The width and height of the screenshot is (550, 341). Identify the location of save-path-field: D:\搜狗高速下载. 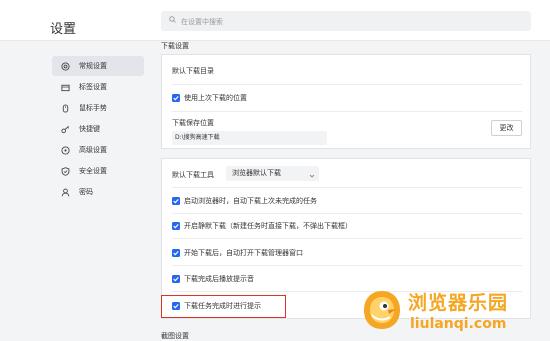
(249, 138).